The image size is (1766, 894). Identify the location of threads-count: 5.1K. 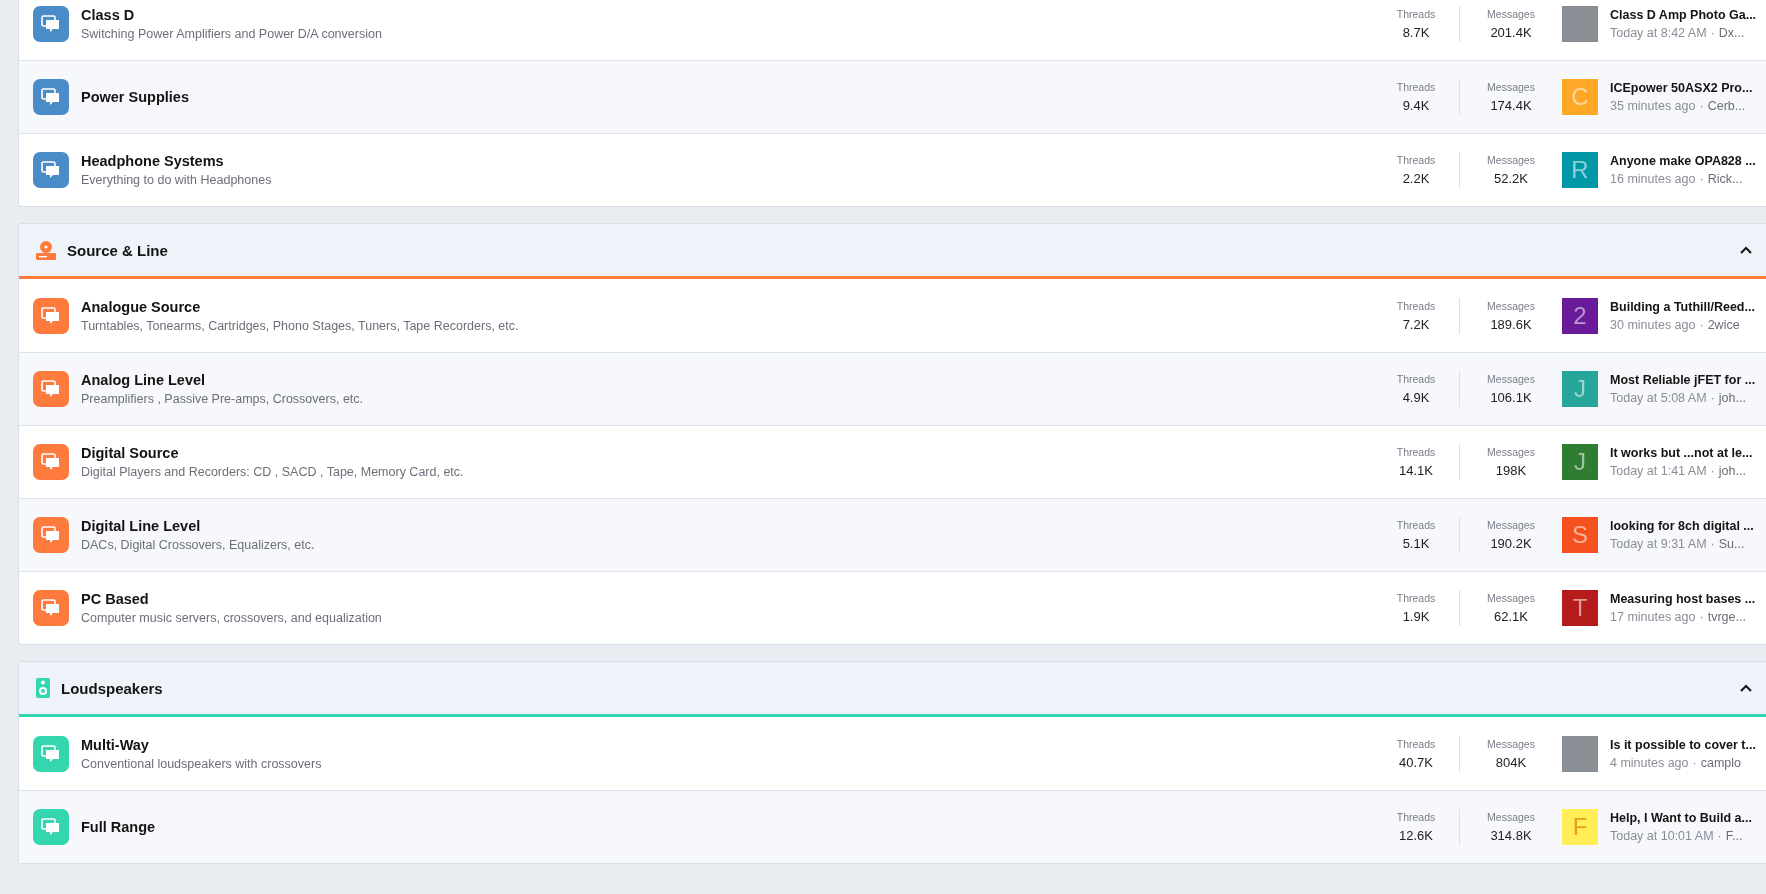
(1416, 543).